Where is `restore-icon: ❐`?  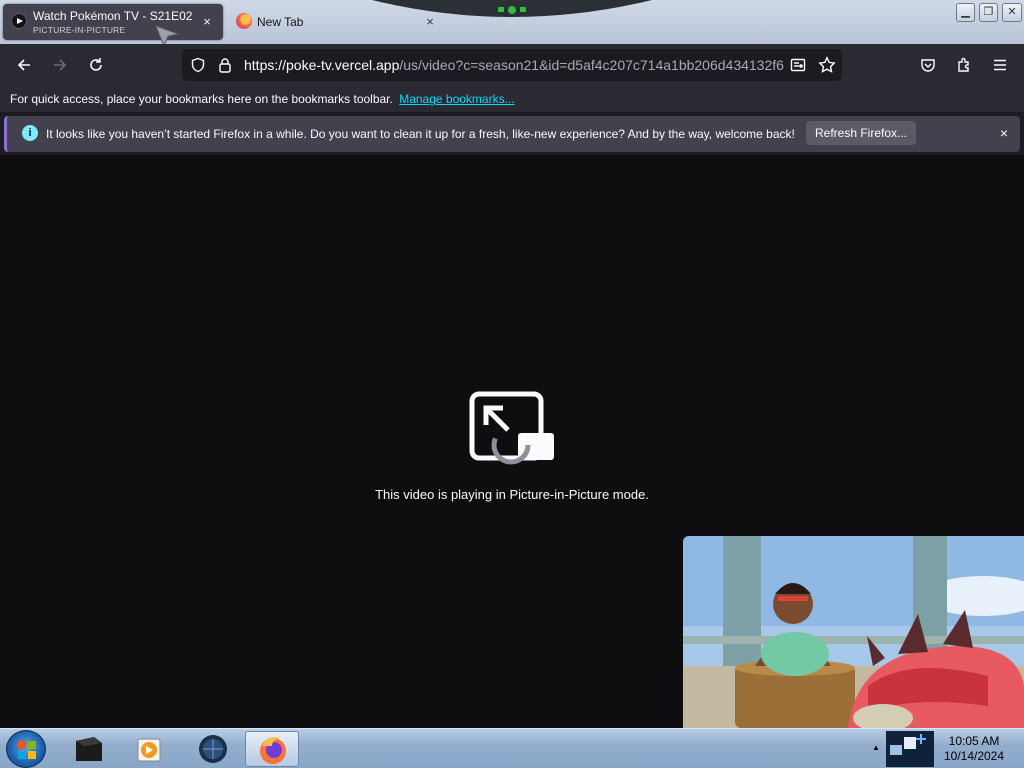 restore-icon: ❐ is located at coordinates (988, 12).